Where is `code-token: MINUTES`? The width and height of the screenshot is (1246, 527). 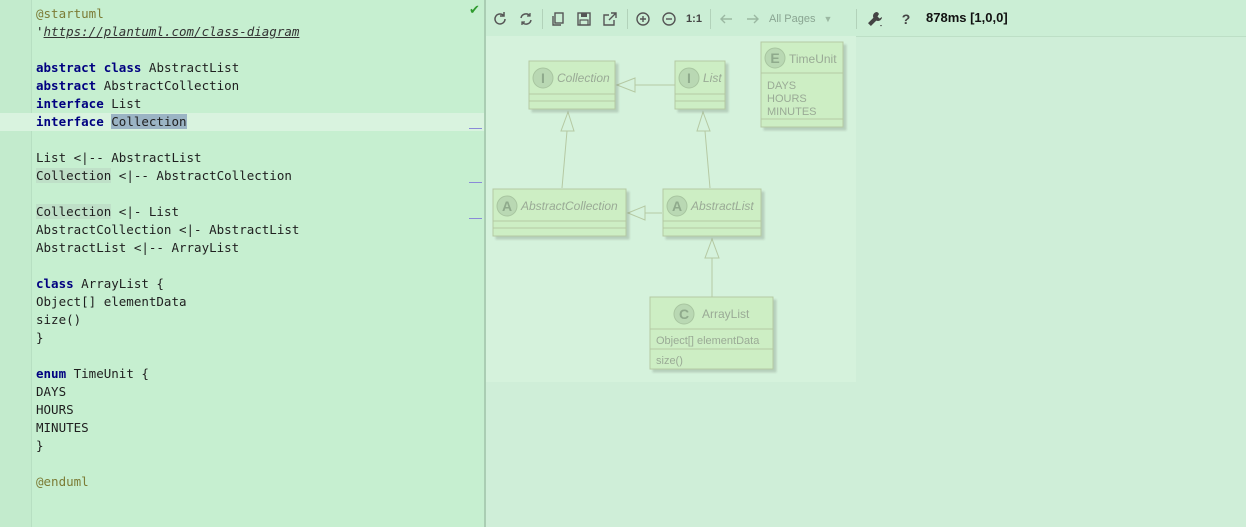 code-token: MINUTES is located at coordinates (62, 427).